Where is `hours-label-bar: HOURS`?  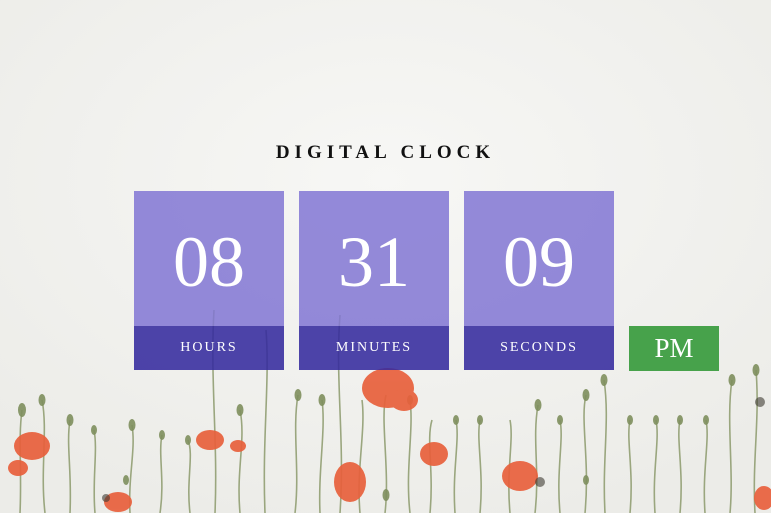 hours-label-bar: HOURS is located at coordinates (209, 348).